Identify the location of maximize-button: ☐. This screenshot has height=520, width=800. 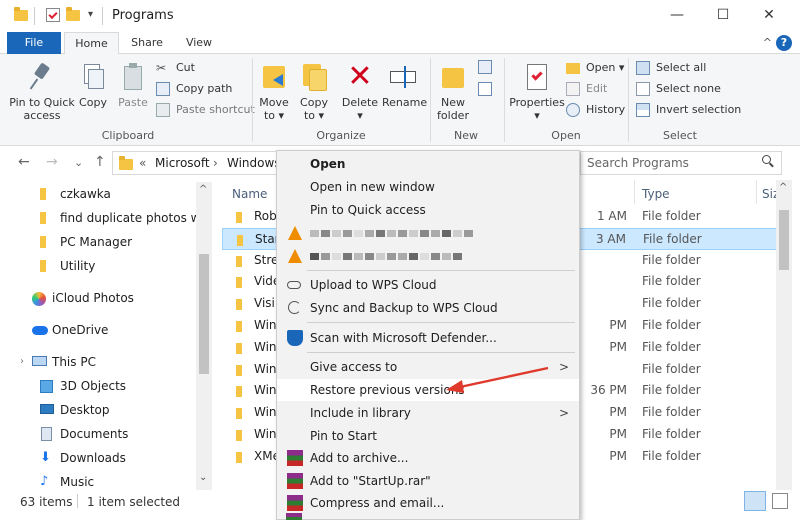
(723, 16).